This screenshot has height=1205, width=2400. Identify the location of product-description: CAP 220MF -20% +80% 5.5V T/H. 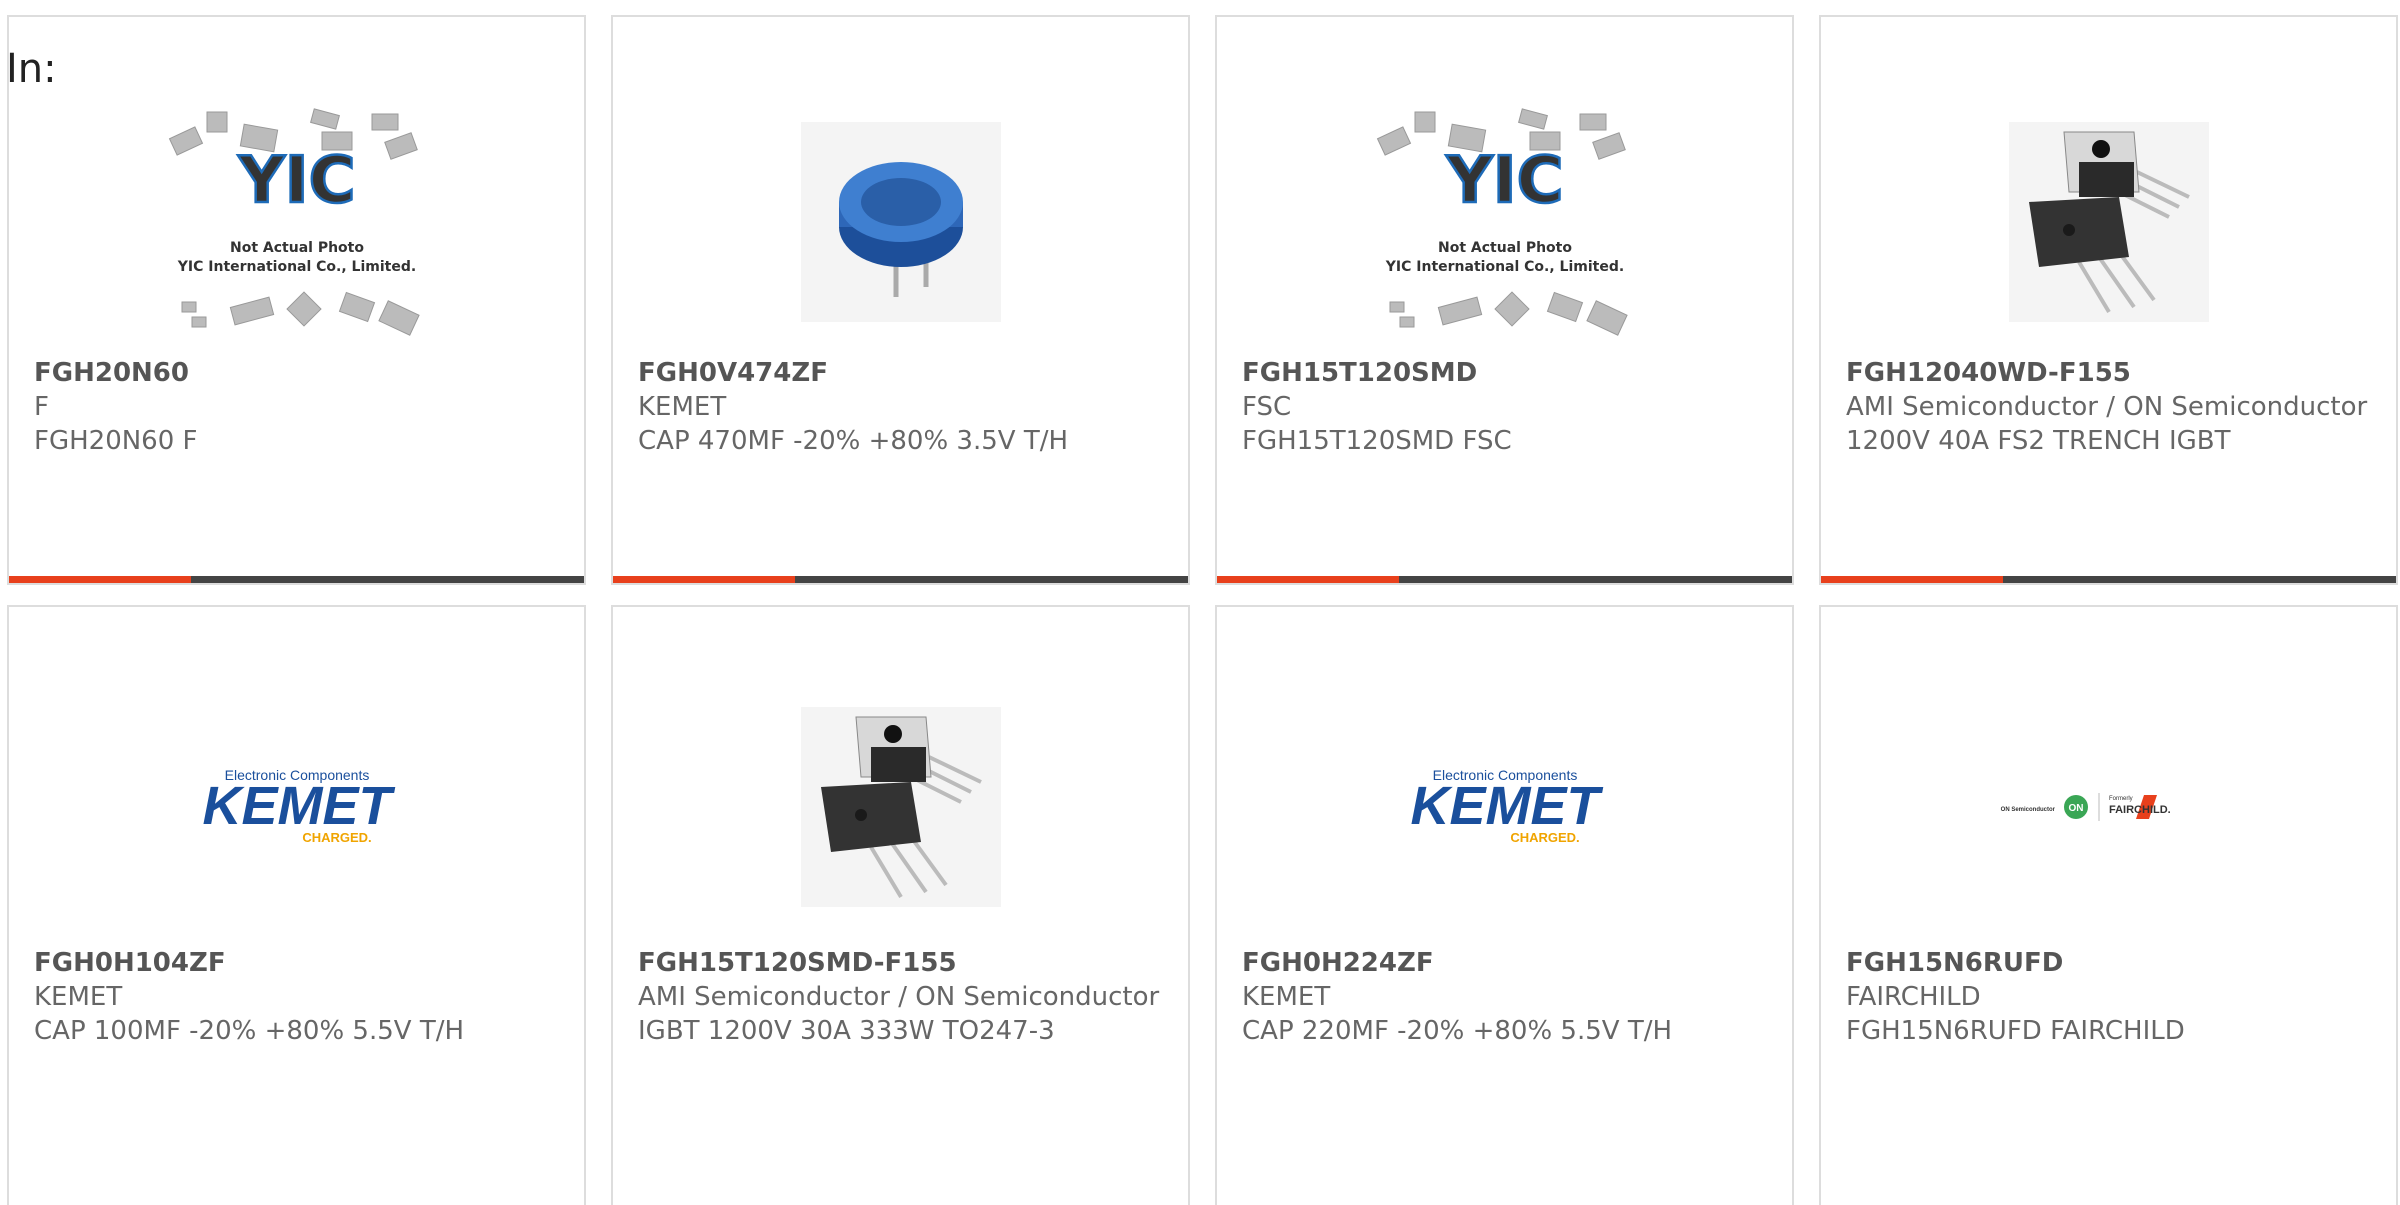
(1457, 1031).